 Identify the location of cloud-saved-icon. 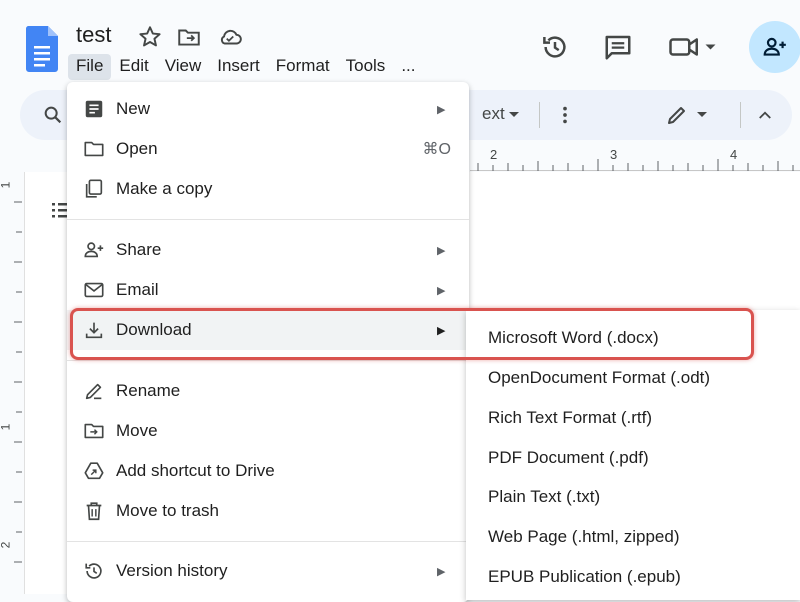
(230, 37).